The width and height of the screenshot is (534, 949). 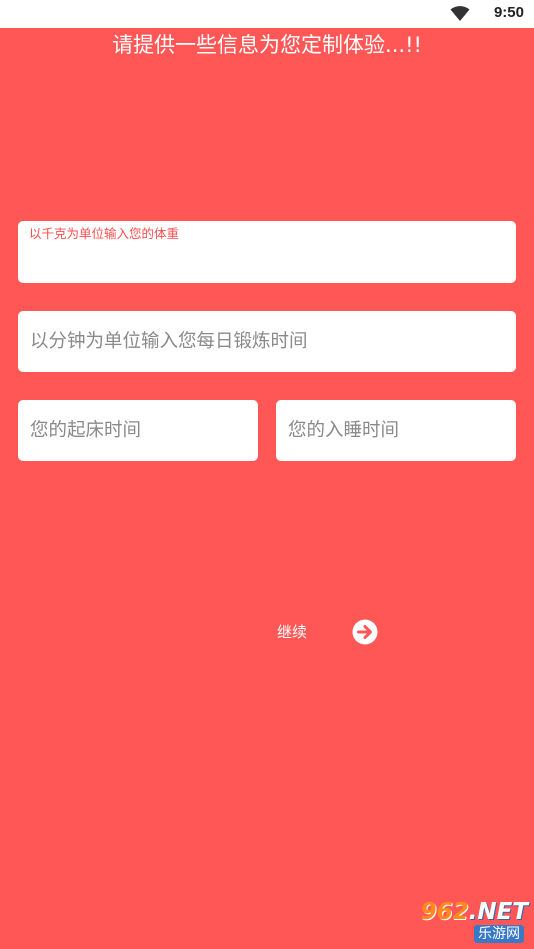 I want to click on weight-field: 以千克为单位输入您的体重, so click(x=267, y=252).